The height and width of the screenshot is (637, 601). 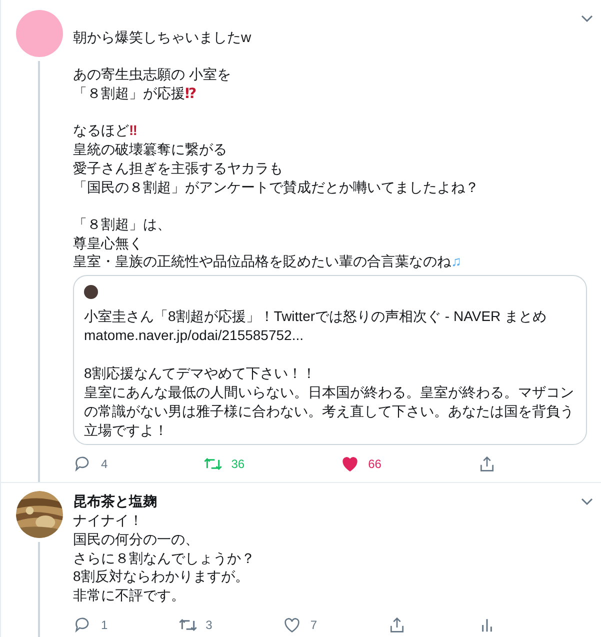 I want to click on tweet-text-line: 非常に不評です。, so click(x=129, y=595).